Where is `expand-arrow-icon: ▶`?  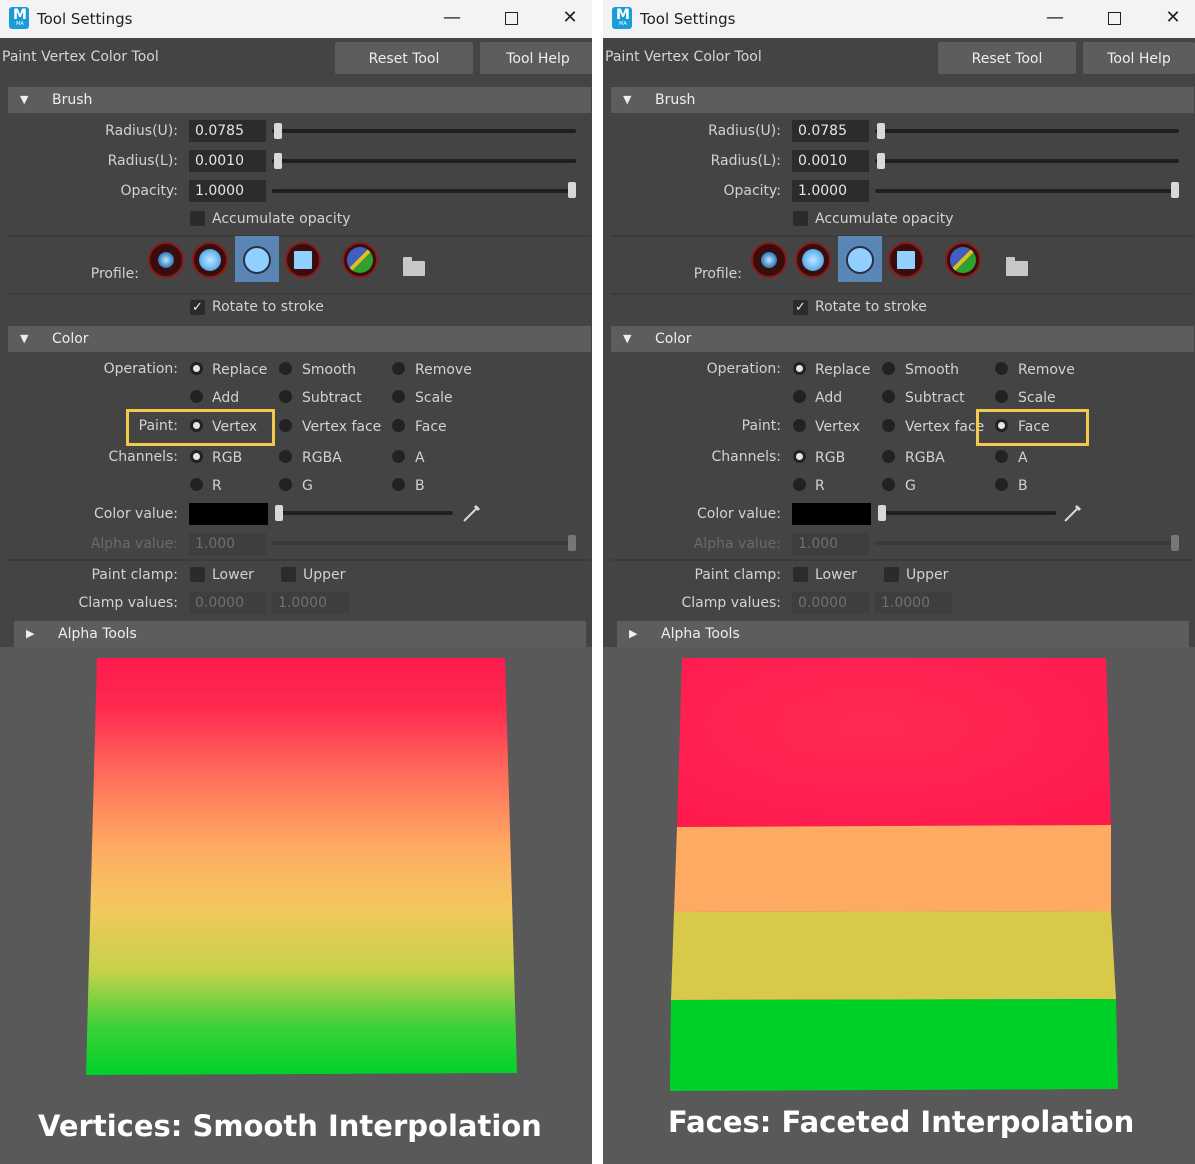 expand-arrow-icon: ▶ is located at coordinates (30, 633).